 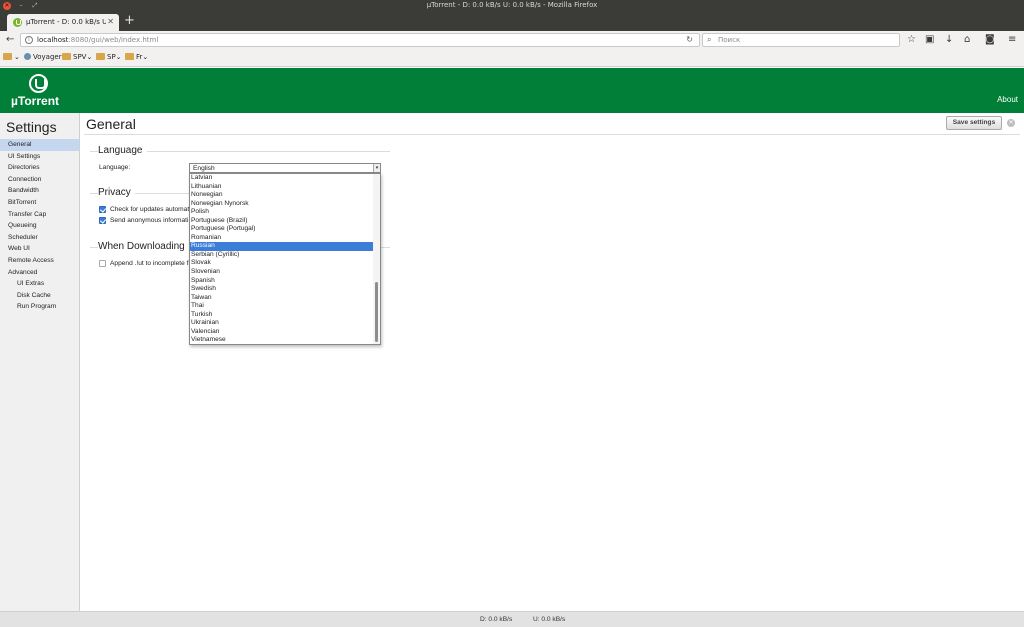 I want to click on language-option: Valencian, so click(x=282, y=332).